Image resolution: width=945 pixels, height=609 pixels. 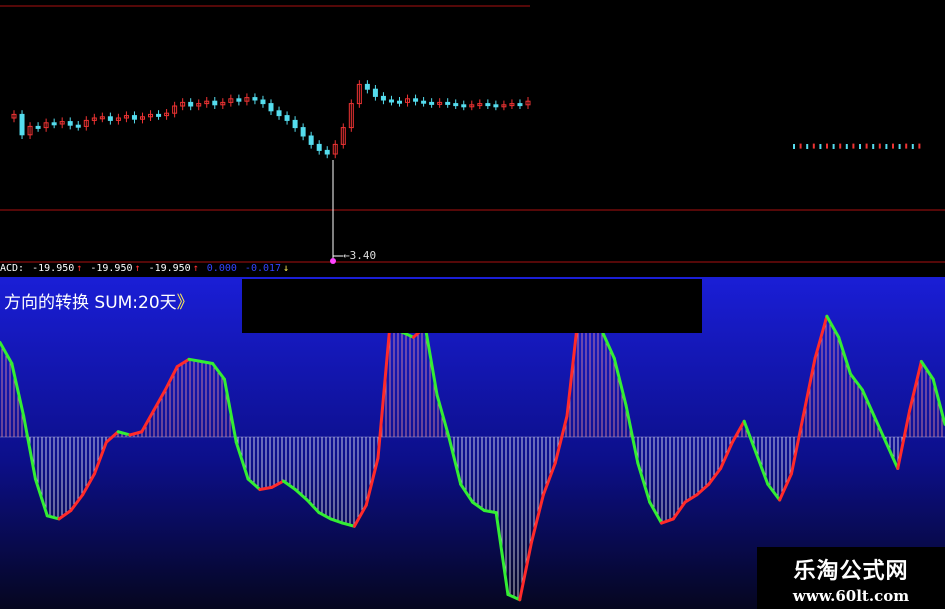 What do you see at coordinates (135, 303) in the screenshot?
I see `indicator-sum: SUM:20天` at bounding box center [135, 303].